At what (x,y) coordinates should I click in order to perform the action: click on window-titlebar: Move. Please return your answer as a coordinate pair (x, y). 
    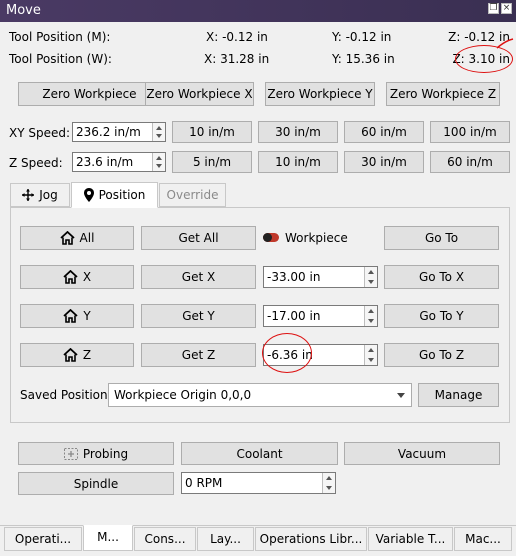
    Looking at the image, I should click on (258, 11).